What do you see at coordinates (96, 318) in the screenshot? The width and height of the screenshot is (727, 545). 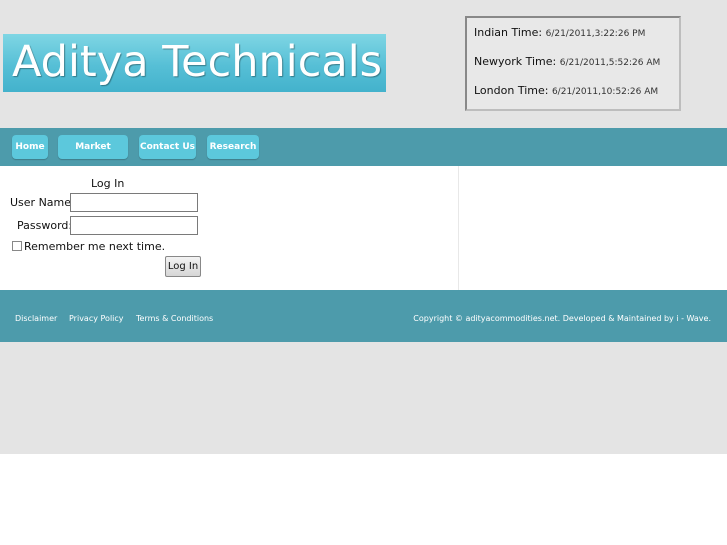 I see `footer-privacy-policy-link: Privacy Policy` at bounding box center [96, 318].